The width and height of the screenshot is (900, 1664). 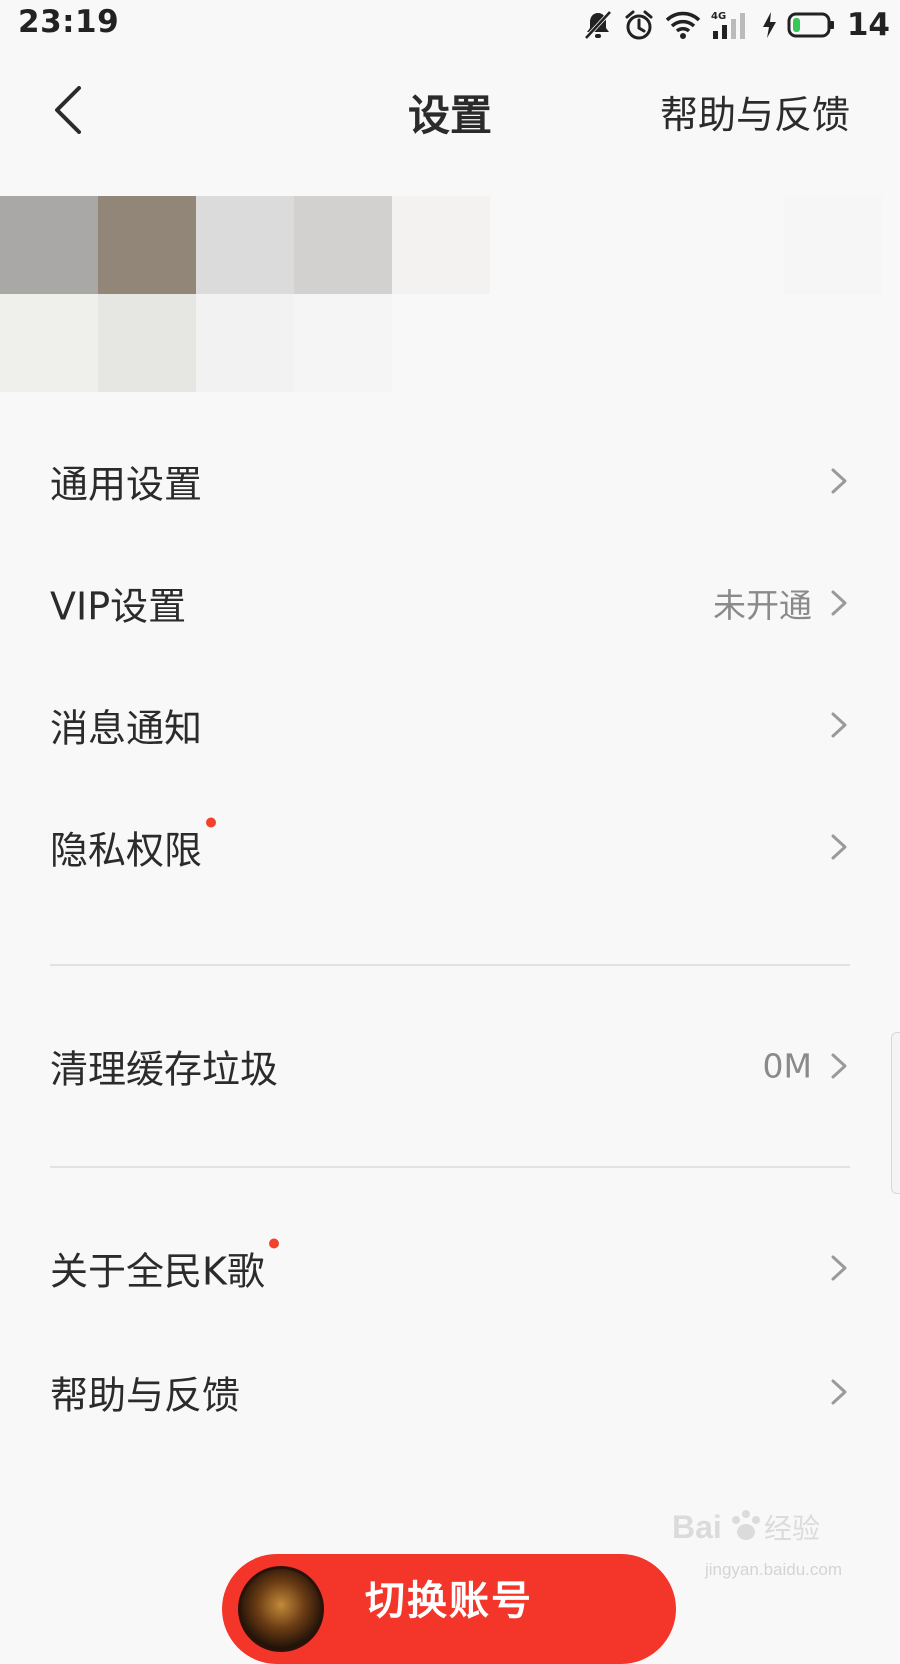 What do you see at coordinates (118, 606) in the screenshot?
I see `row-label: VIP设置` at bounding box center [118, 606].